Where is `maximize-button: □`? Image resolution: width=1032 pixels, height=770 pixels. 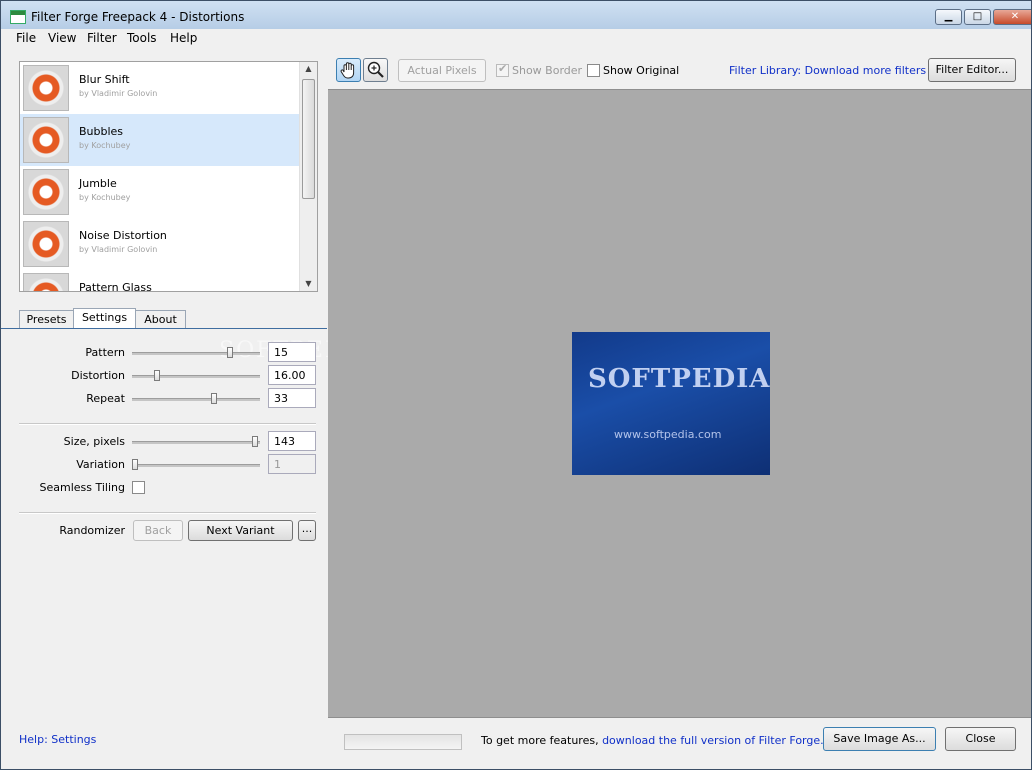 maximize-button: □ is located at coordinates (977, 17).